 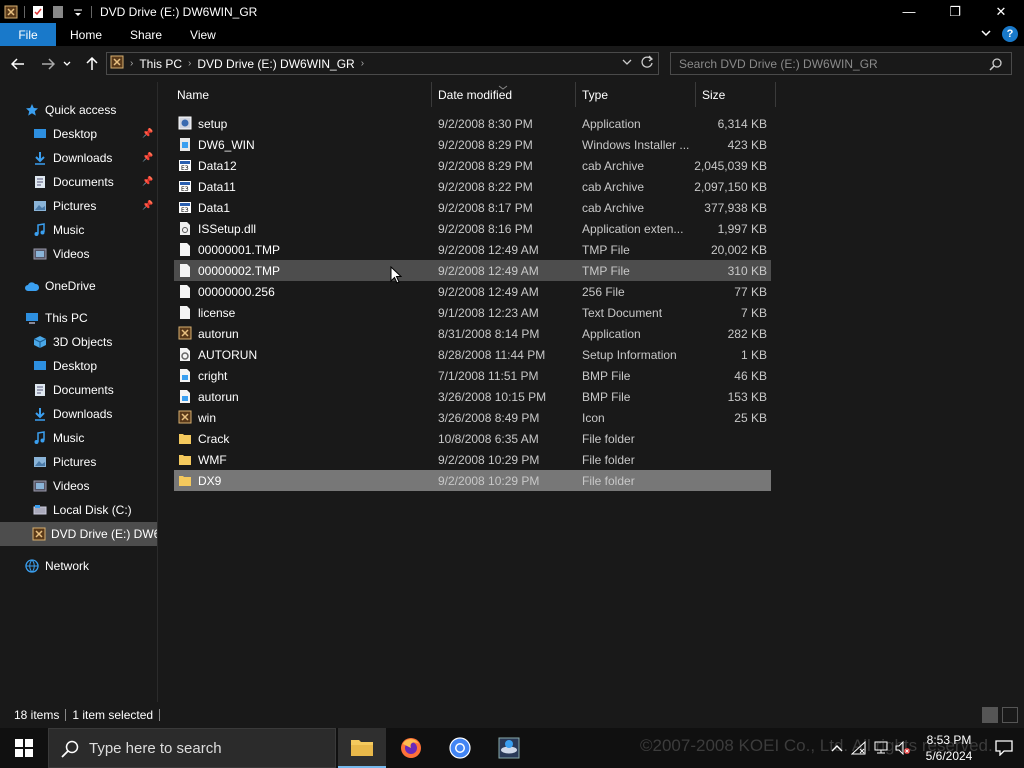 What do you see at coordinates (89, 566) in the screenshot?
I see `sidebar-item-network: Network` at bounding box center [89, 566].